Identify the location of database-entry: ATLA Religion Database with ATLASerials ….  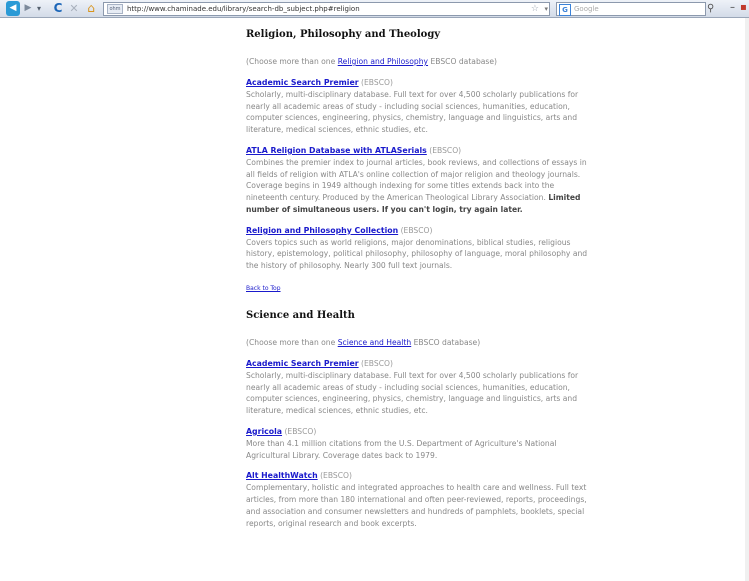
(418, 180).